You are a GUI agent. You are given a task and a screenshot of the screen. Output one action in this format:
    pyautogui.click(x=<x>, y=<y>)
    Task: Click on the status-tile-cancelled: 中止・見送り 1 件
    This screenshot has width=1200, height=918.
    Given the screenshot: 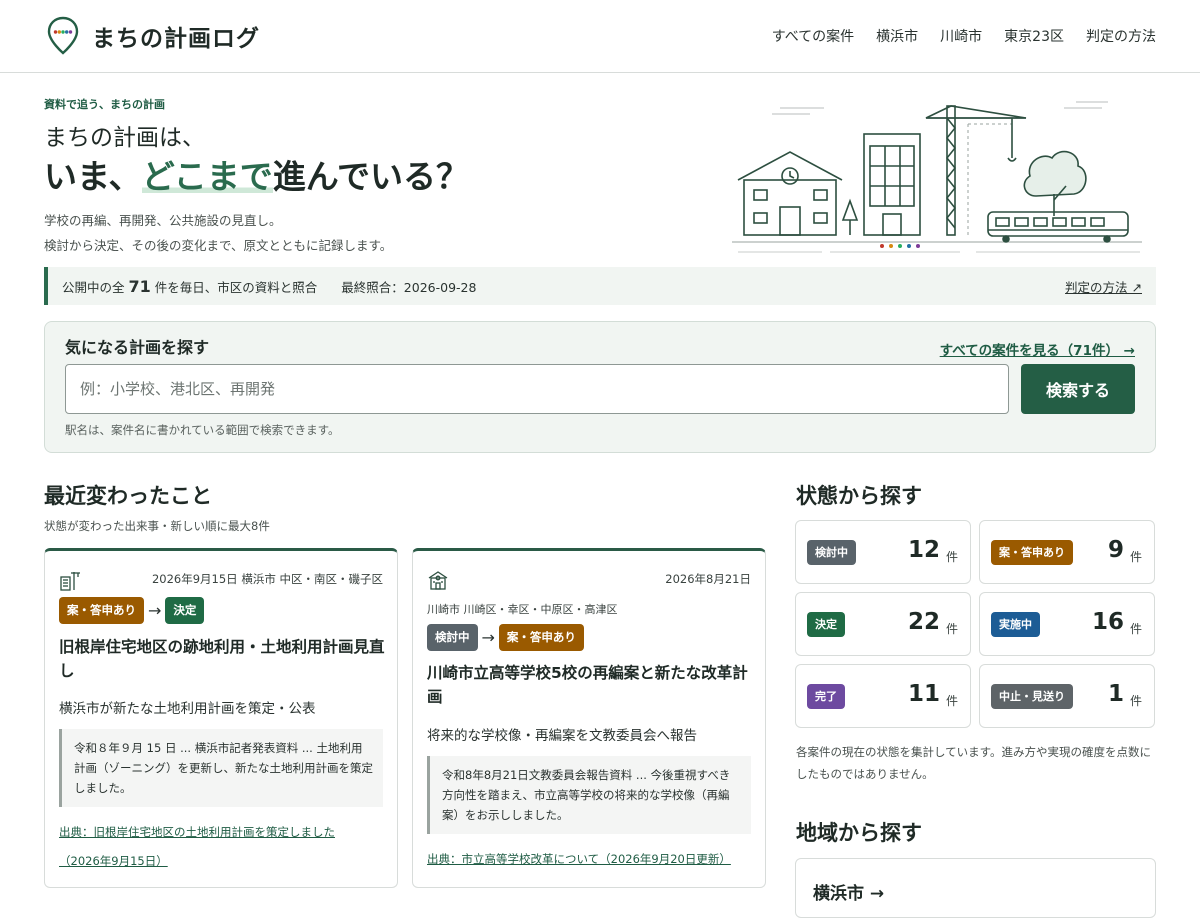 What is the action you would take?
    pyautogui.click(x=1067, y=696)
    